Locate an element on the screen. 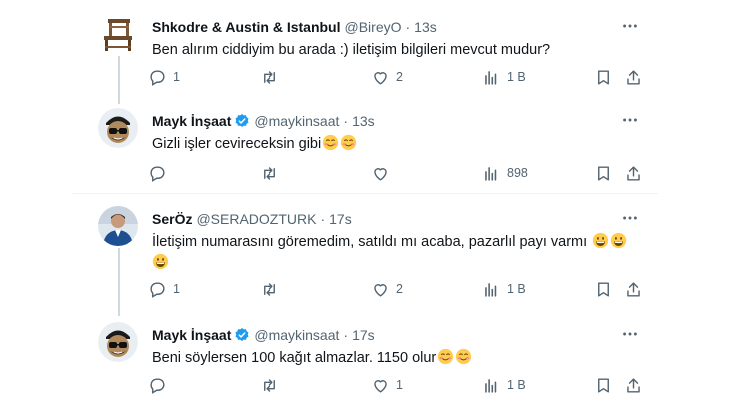 The width and height of the screenshot is (730, 420). tweet-text-content: Gizli işler cevireceksin gibi is located at coordinates (237, 144).